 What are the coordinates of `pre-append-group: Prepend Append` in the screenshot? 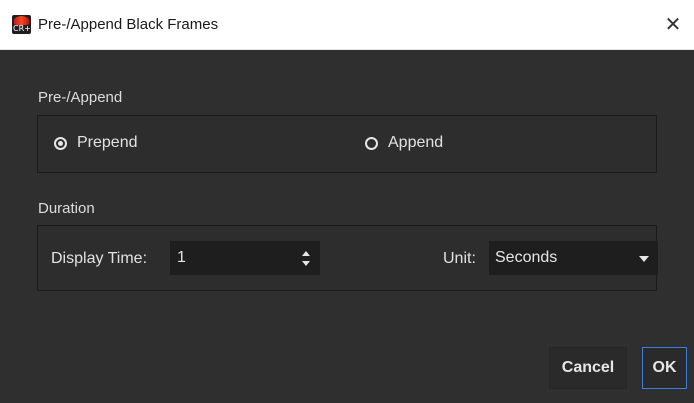 It's located at (347, 144).